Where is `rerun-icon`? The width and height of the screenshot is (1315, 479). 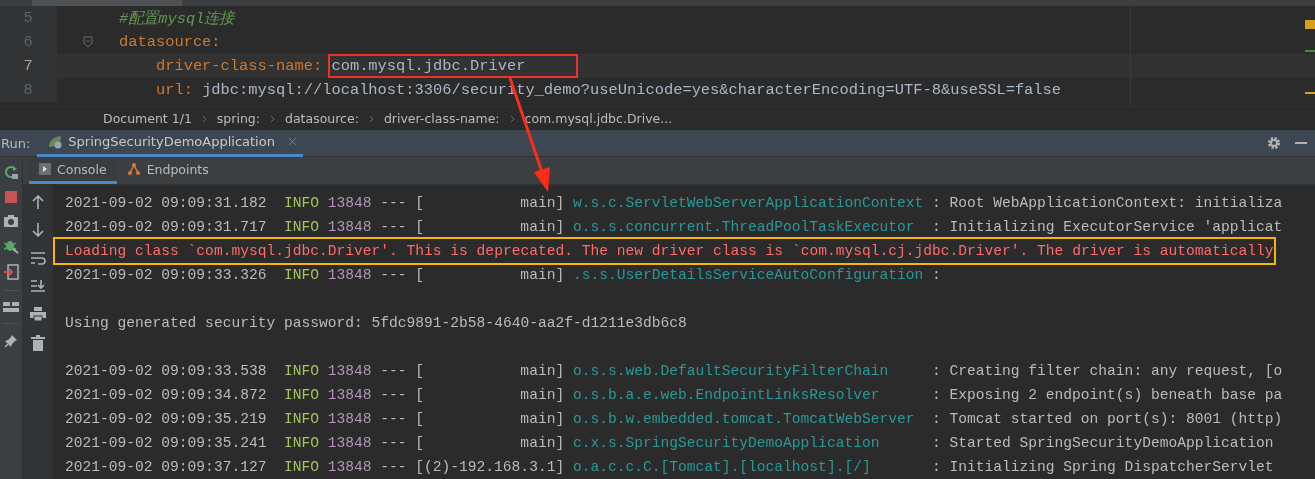
rerun-icon is located at coordinates (11, 172).